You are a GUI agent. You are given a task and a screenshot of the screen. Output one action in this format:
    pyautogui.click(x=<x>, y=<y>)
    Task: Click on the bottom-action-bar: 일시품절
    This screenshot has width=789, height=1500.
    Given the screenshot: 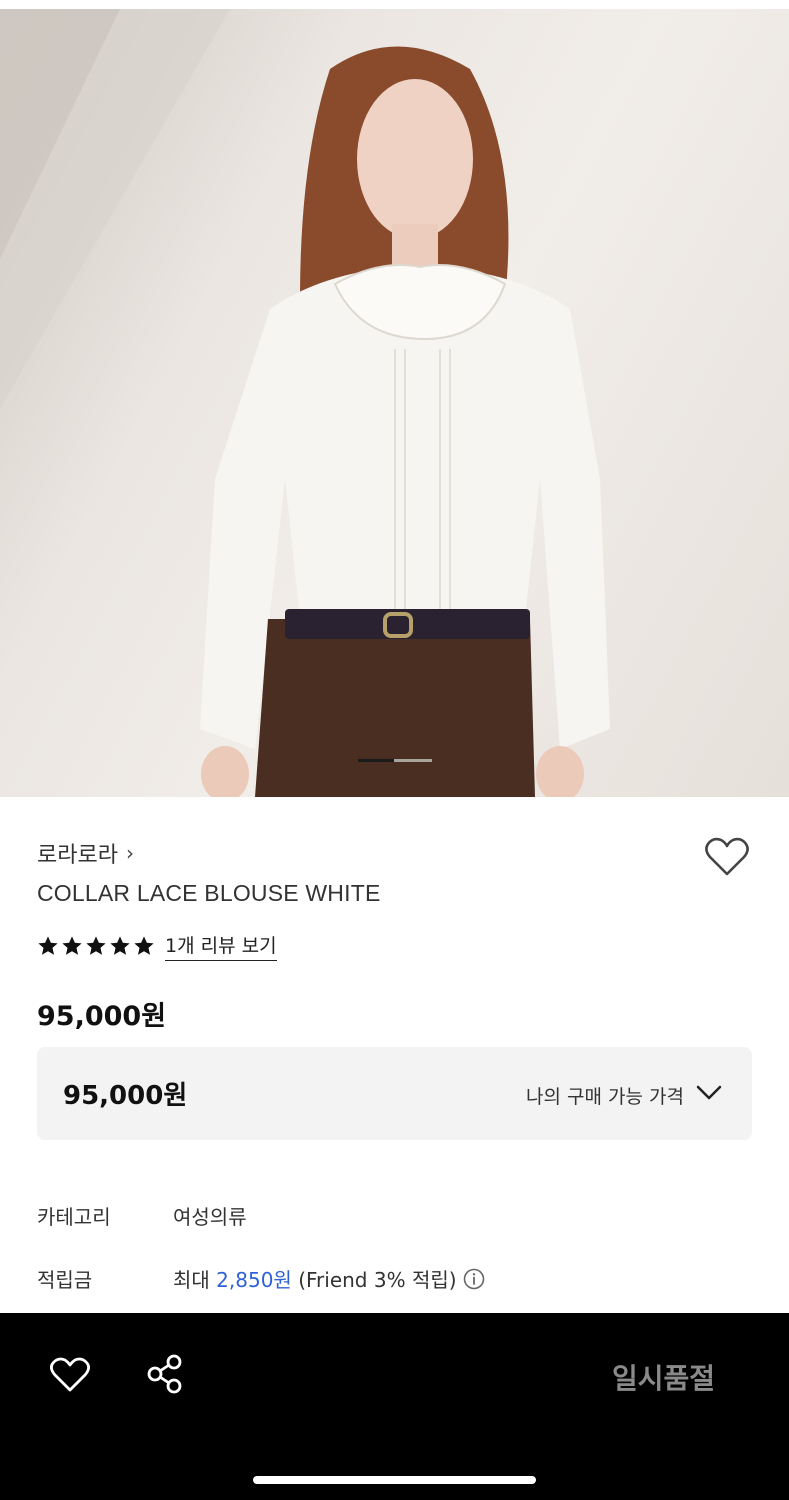 What is the action you would take?
    pyautogui.click(x=394, y=1406)
    